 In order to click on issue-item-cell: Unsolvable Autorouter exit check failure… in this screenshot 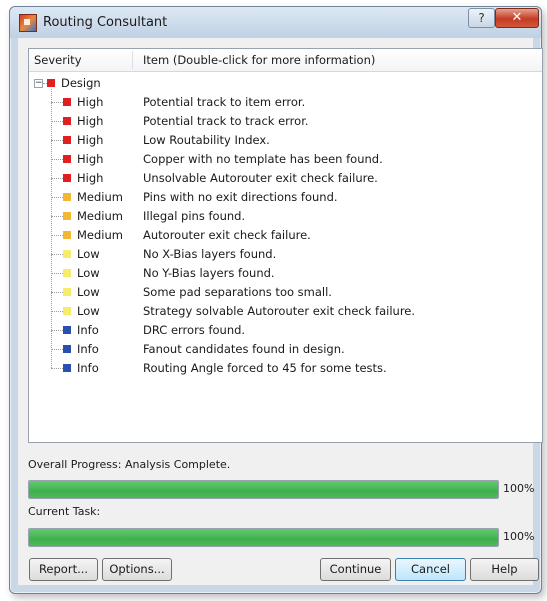, I will do `click(260, 178)`.